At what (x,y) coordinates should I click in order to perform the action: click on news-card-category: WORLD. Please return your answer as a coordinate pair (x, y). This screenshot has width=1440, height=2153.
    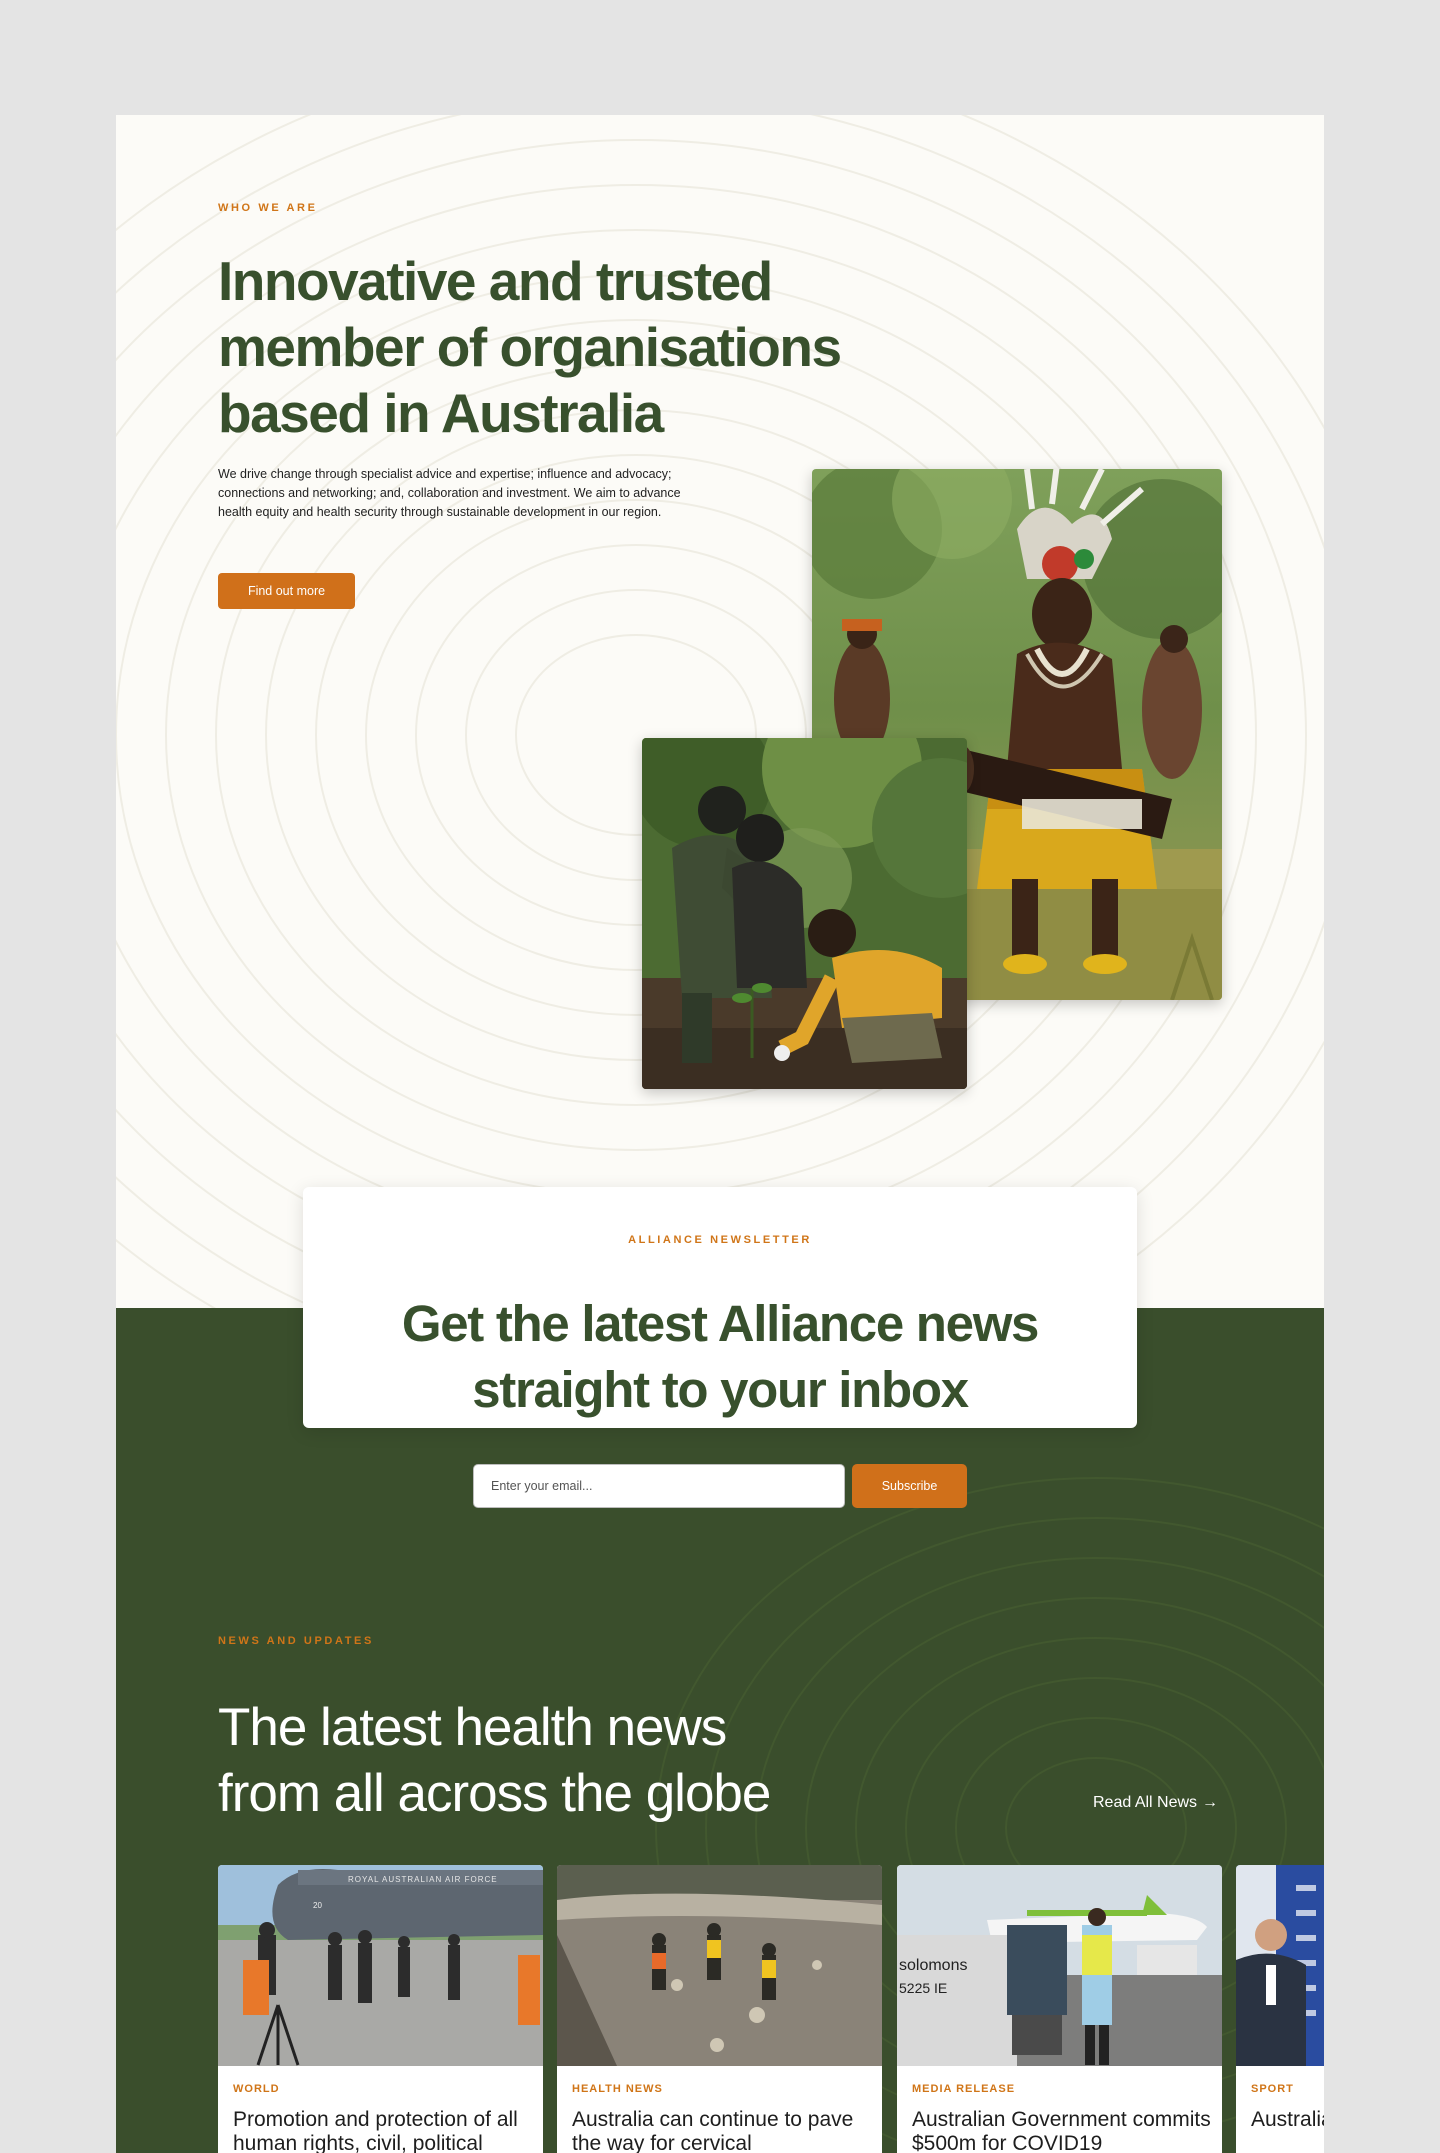
    Looking at the image, I should click on (256, 2089).